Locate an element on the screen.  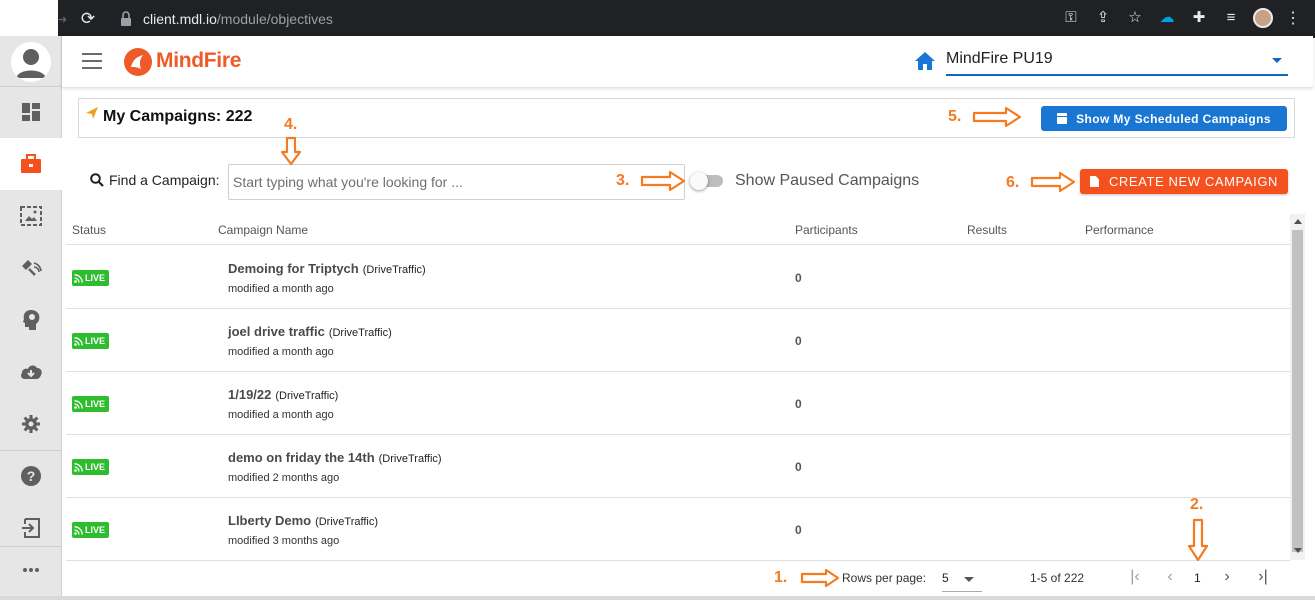
column-header-results: Results is located at coordinates (987, 230).